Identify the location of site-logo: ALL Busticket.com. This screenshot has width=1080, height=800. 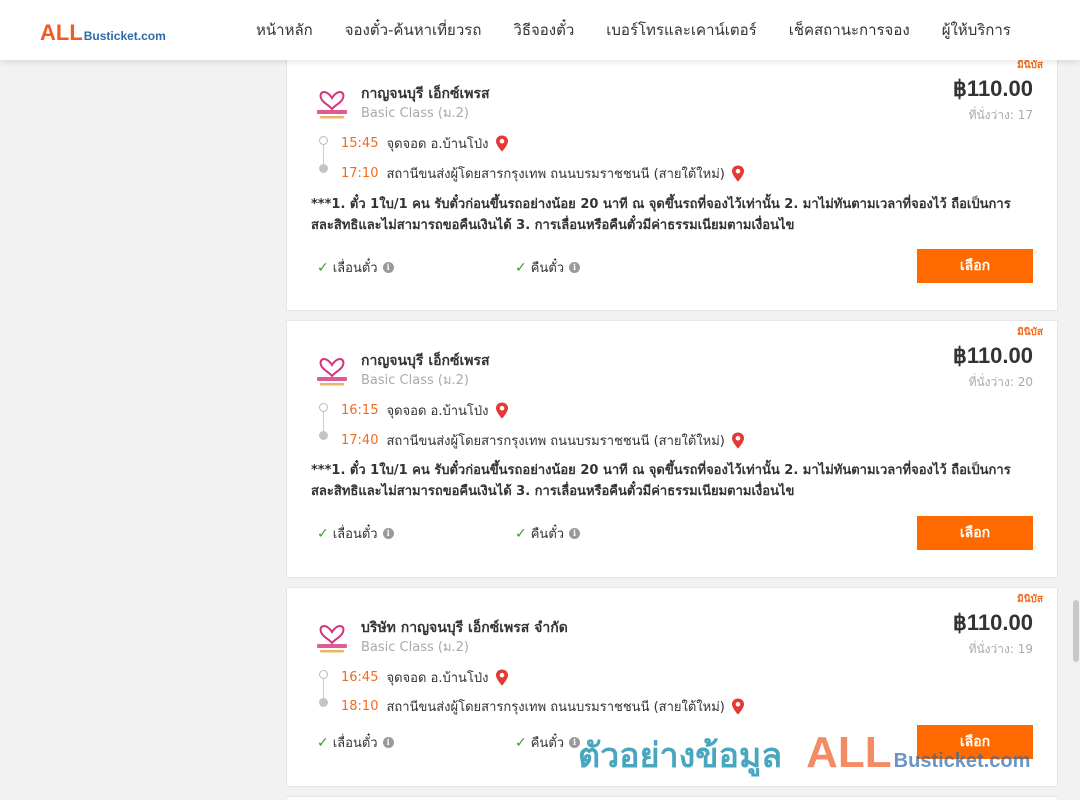
(103, 33).